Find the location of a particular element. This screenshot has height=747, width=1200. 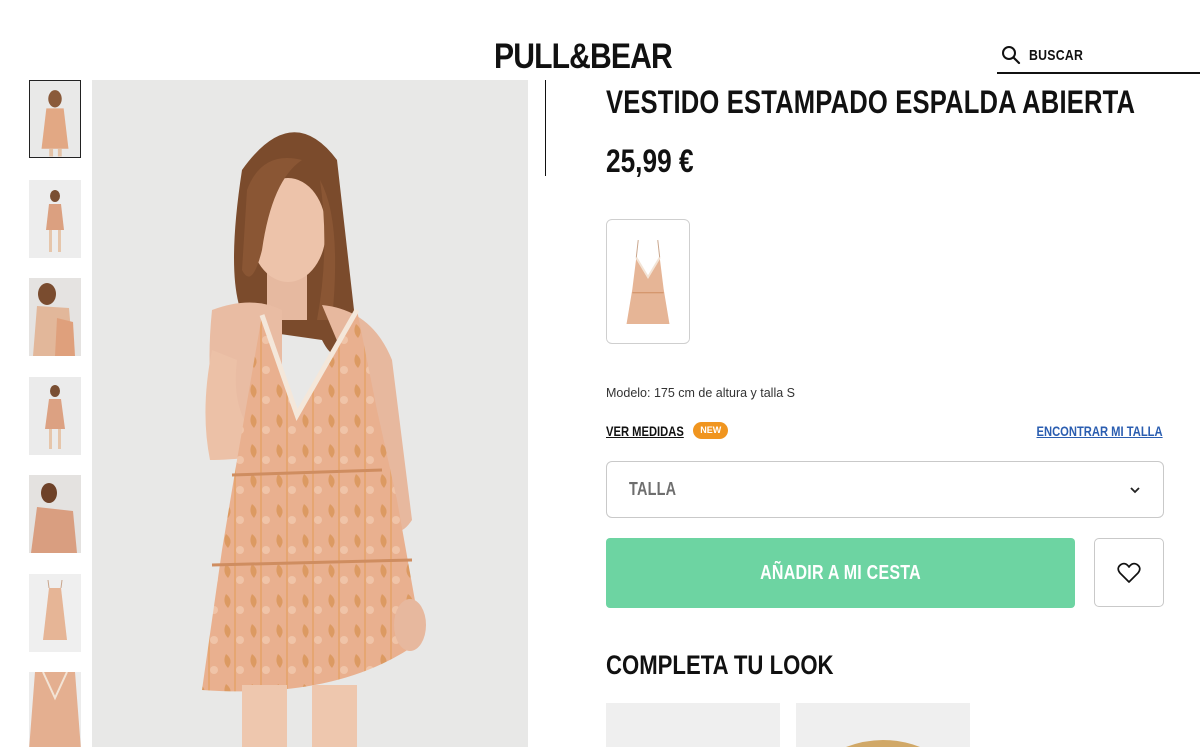

add-to-cart-label: AÑADIR A MI CESTA is located at coordinates (840, 572).